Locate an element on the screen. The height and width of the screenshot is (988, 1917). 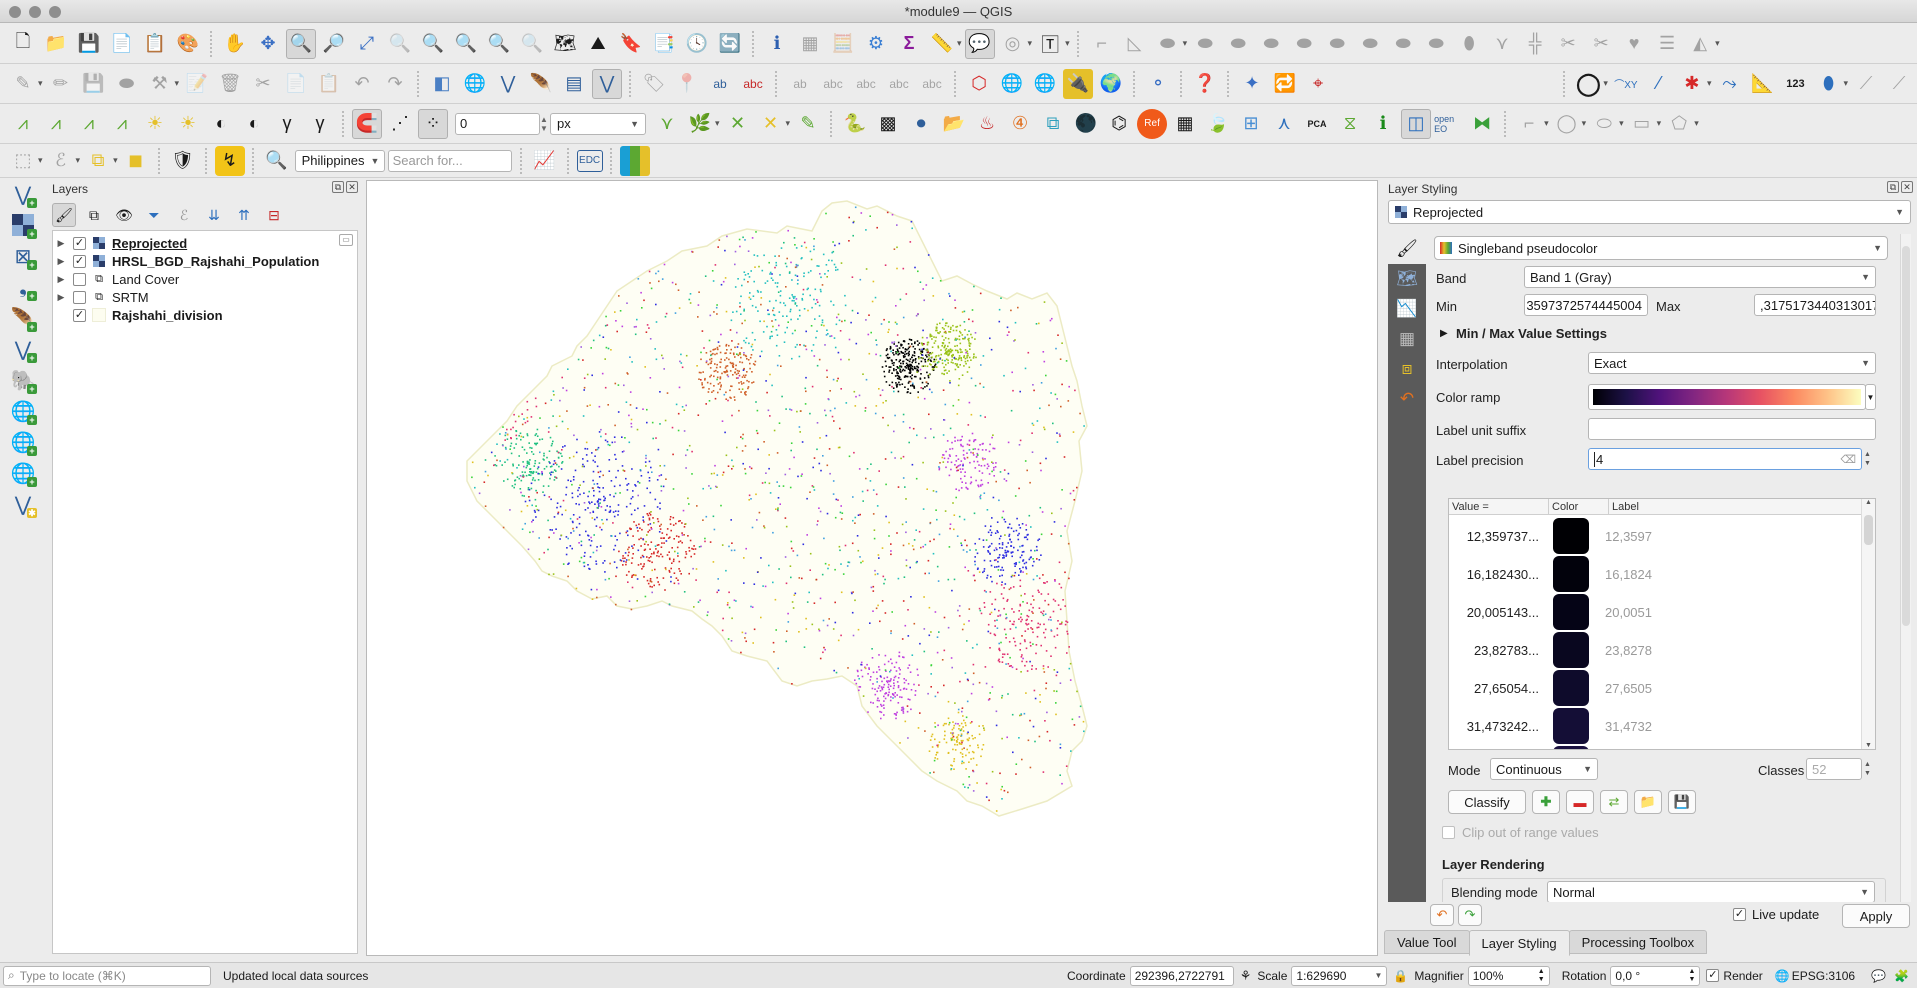
local-cumulative-cut-icon: ⩘ is located at coordinates (89, 124).